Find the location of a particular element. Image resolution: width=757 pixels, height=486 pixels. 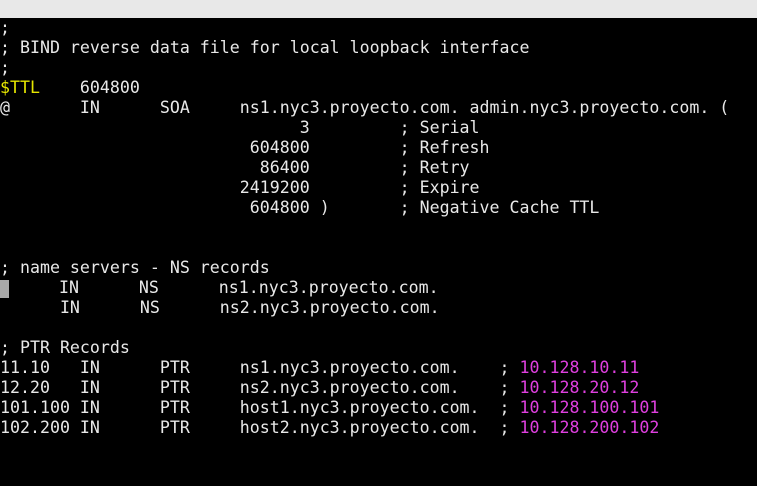

ns2-record-line: IN NS ns2.nyc3.proyecto.com. is located at coordinates (378, 308).